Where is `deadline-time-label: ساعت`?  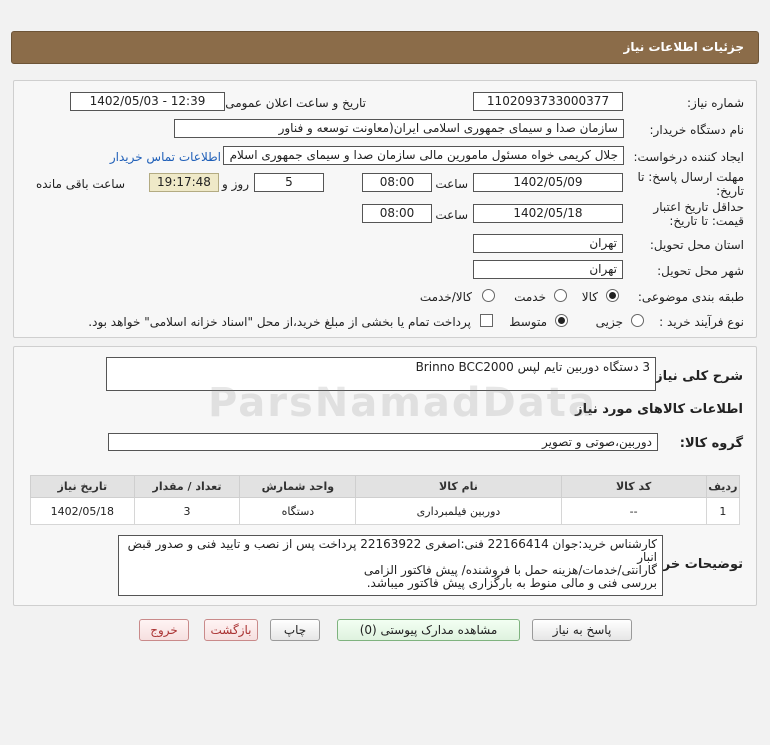 deadline-time-label: ساعت is located at coordinates (451, 184).